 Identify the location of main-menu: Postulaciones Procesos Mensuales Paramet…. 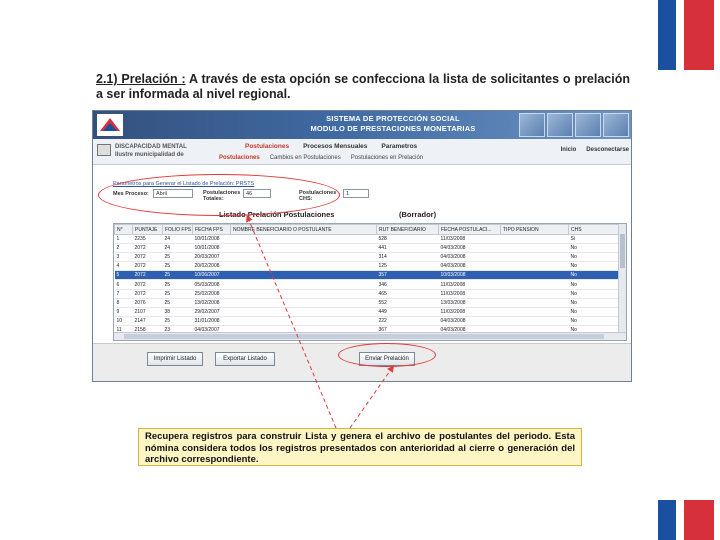
(331, 146).